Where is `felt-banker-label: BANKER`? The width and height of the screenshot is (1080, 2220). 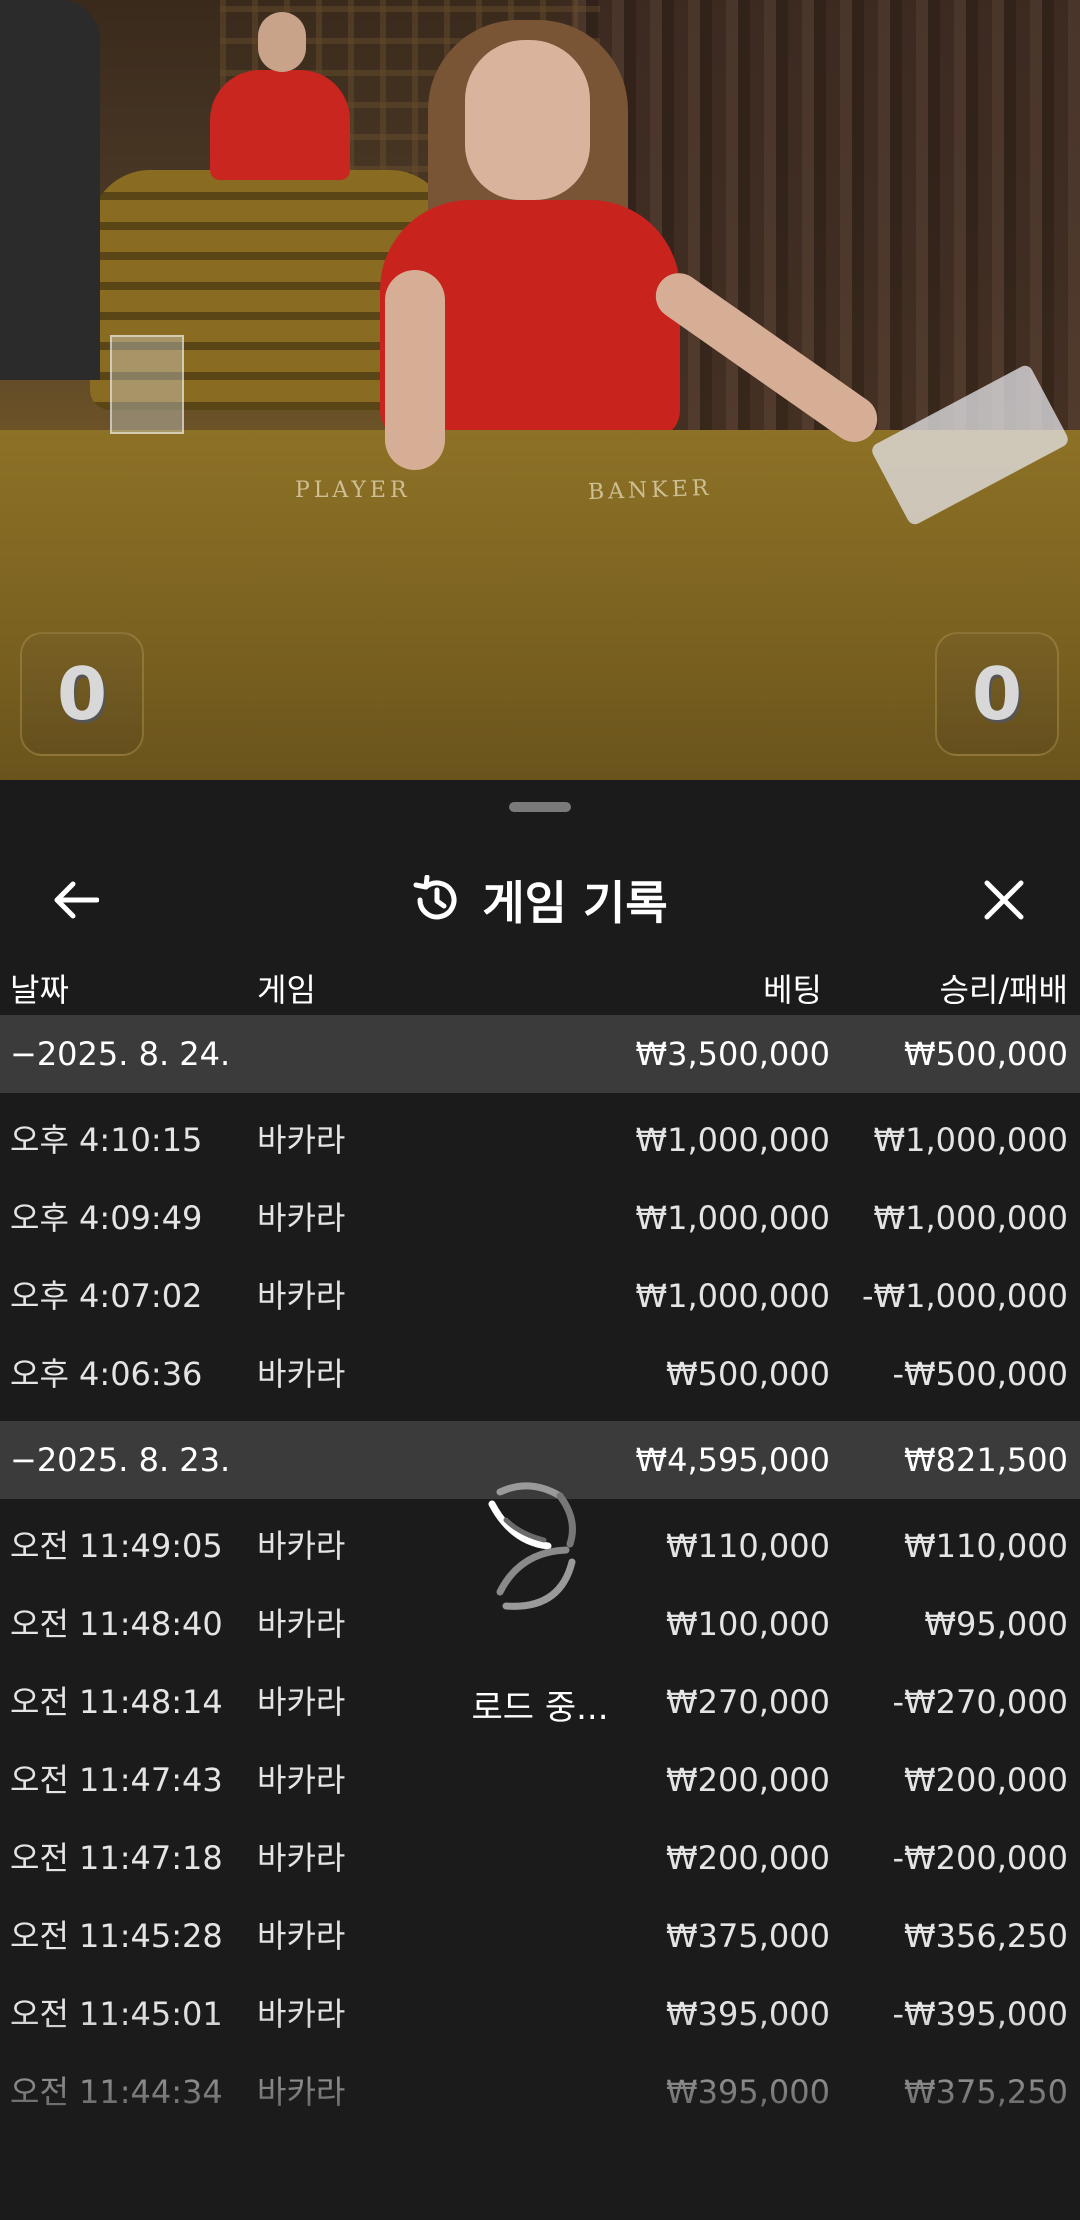 felt-banker-label: BANKER is located at coordinates (650, 490).